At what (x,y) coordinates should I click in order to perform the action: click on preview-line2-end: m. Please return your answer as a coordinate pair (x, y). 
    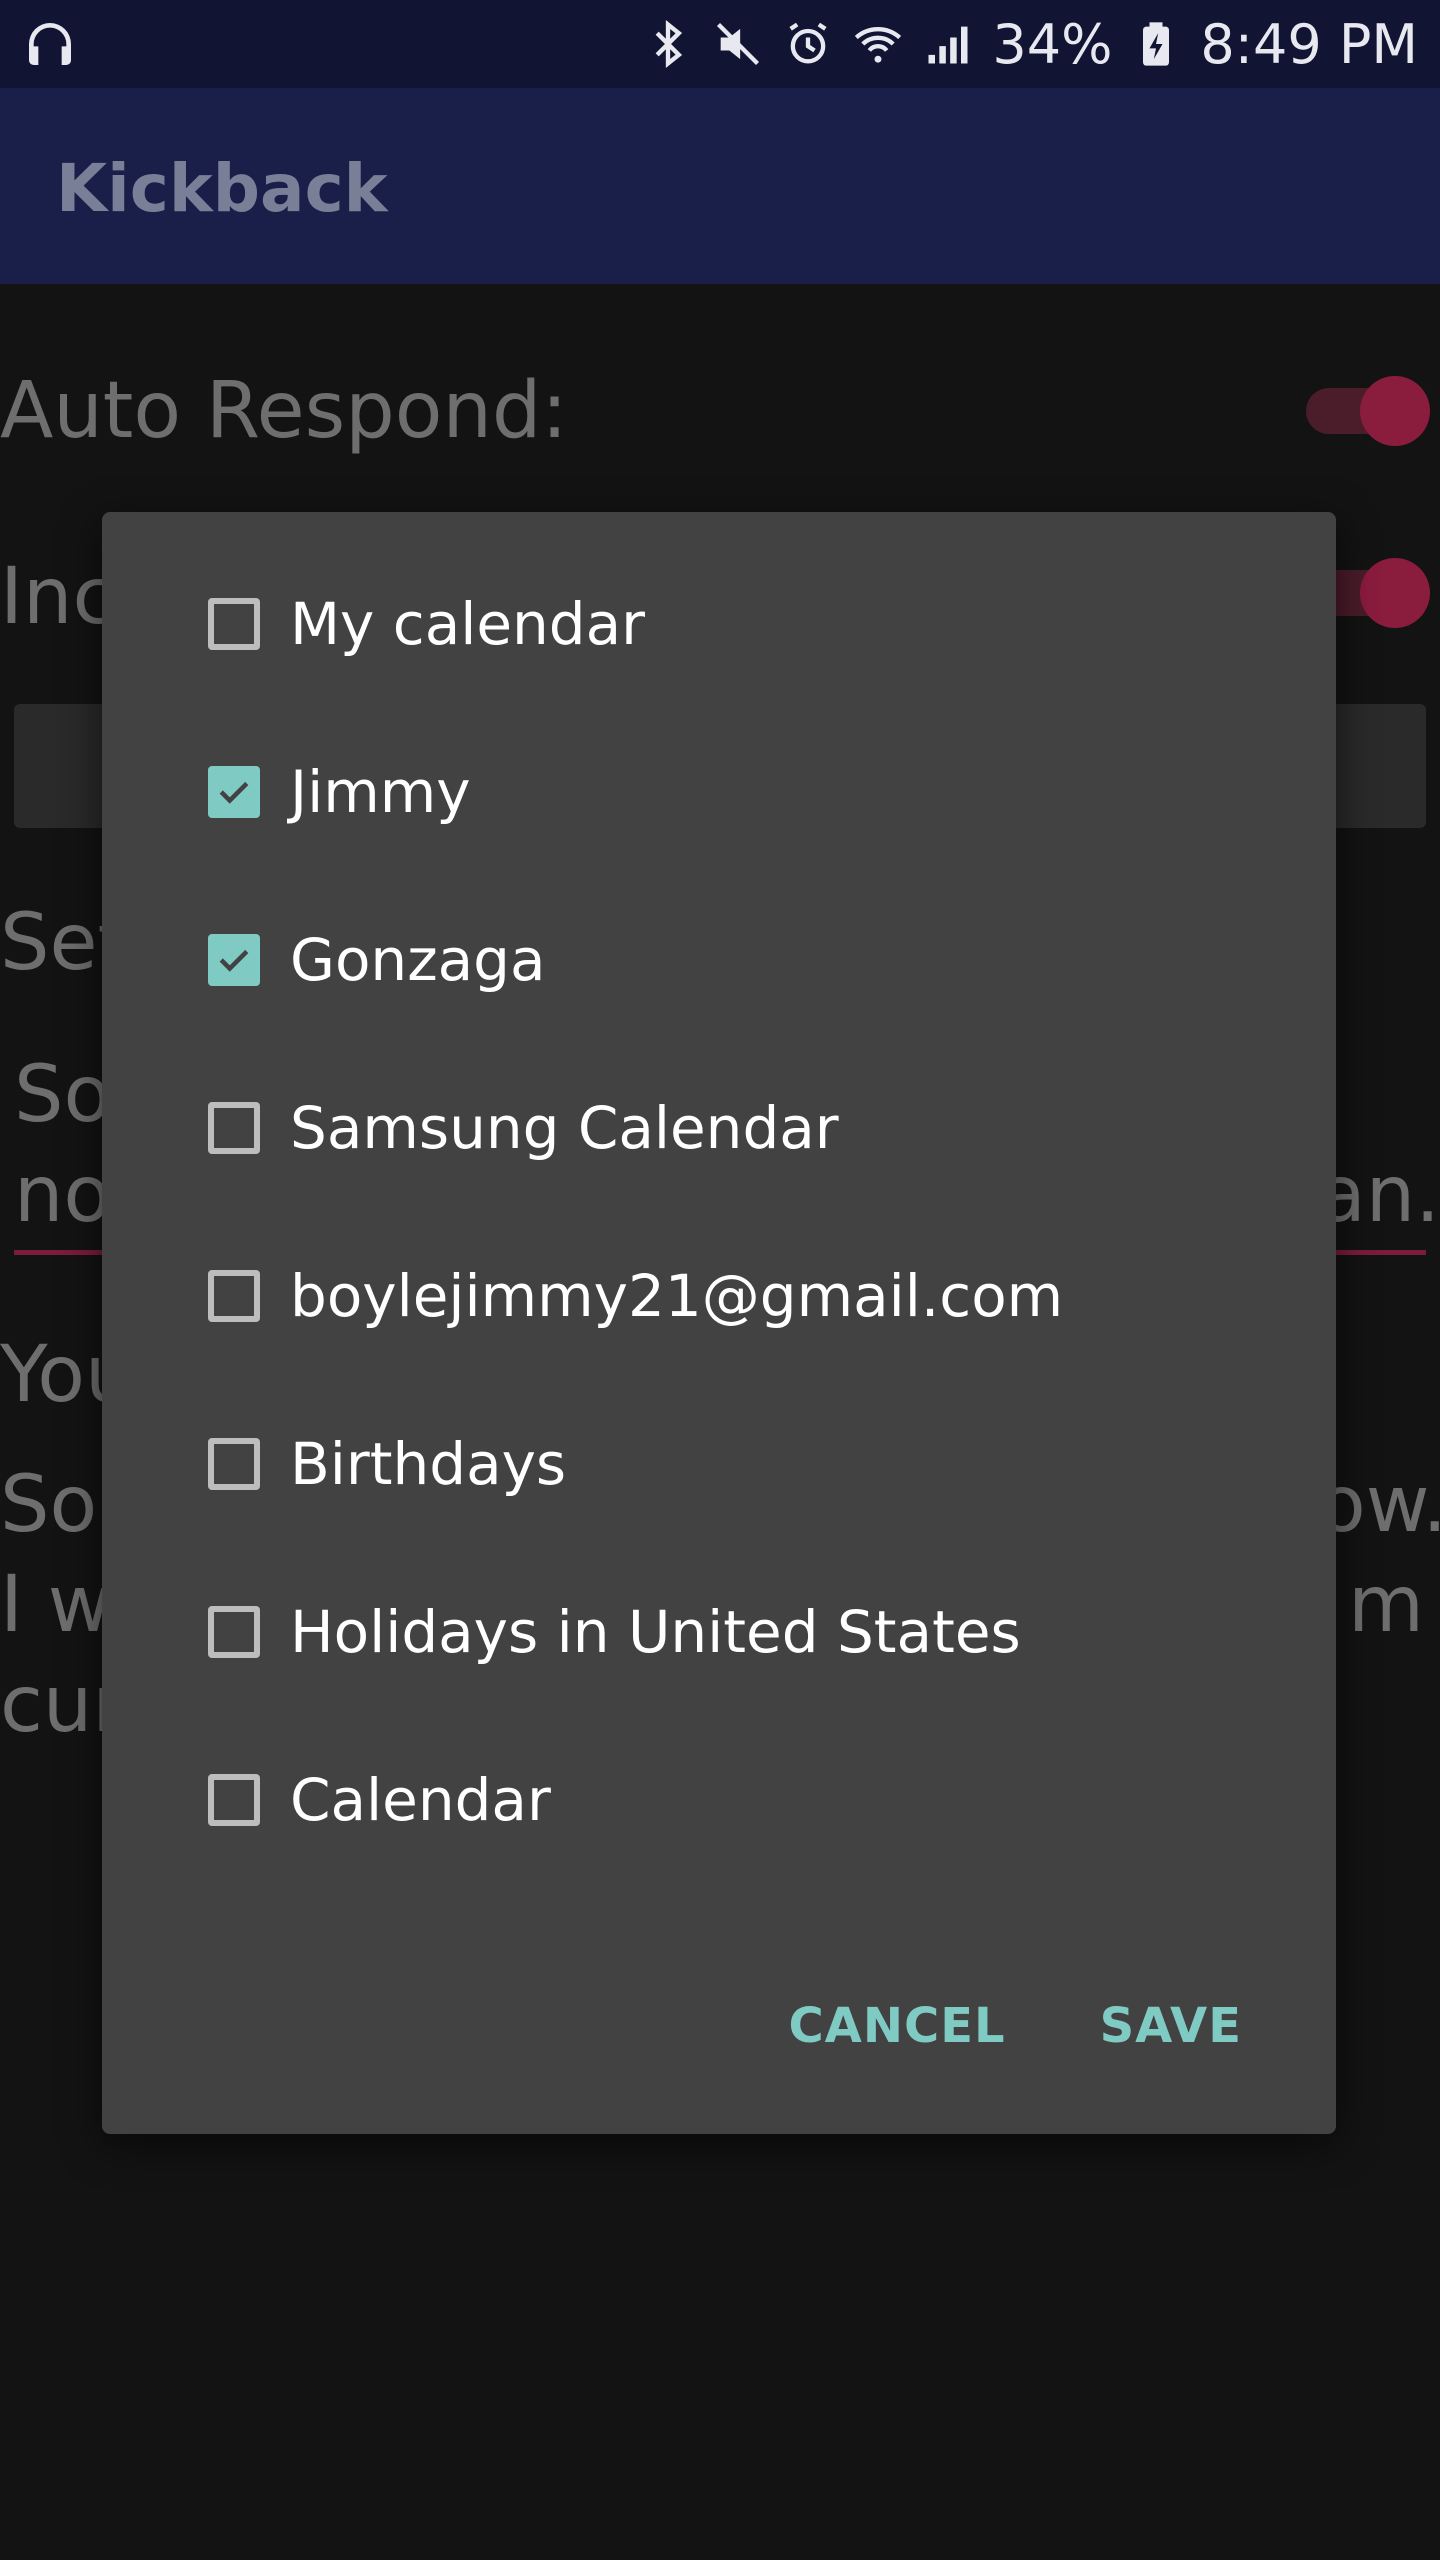
    Looking at the image, I should click on (1386, 1605).